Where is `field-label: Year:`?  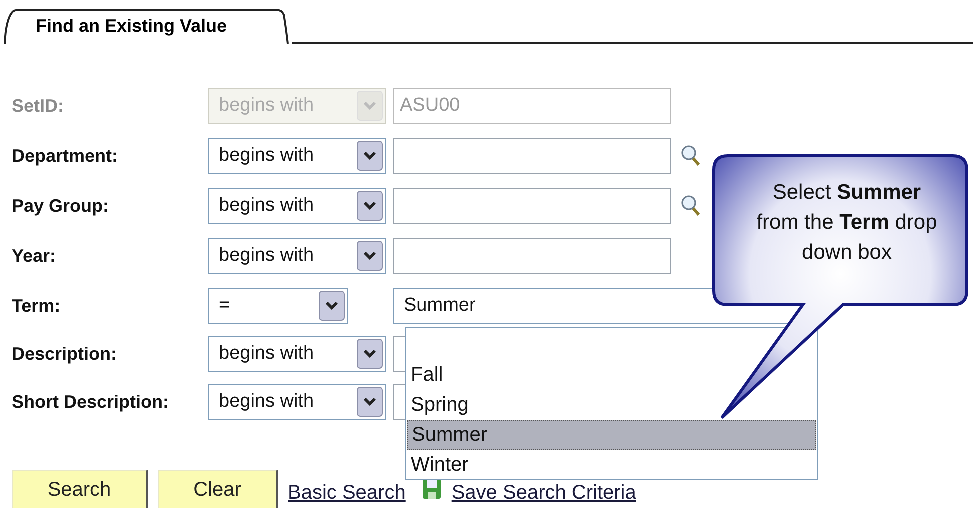 field-label: Year: is located at coordinates (34, 256).